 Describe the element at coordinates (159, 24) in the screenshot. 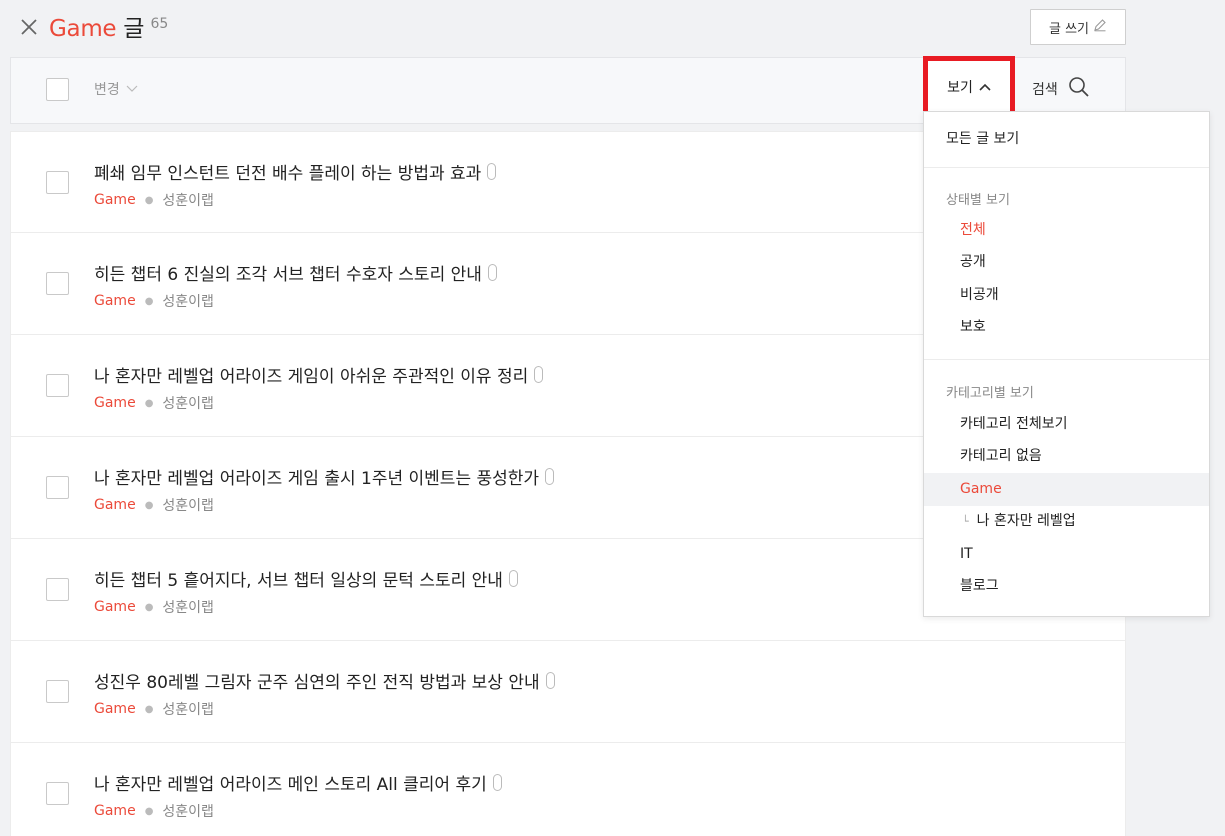

I see `post-count: 65` at that location.